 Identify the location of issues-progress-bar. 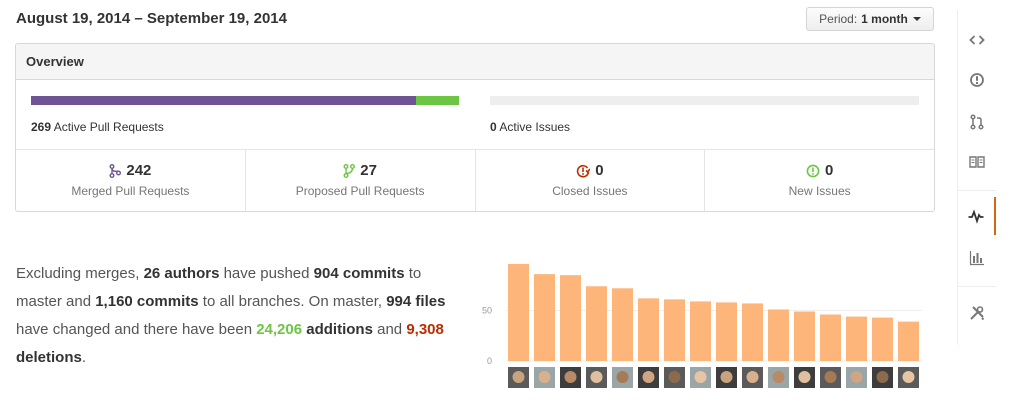
(704, 100).